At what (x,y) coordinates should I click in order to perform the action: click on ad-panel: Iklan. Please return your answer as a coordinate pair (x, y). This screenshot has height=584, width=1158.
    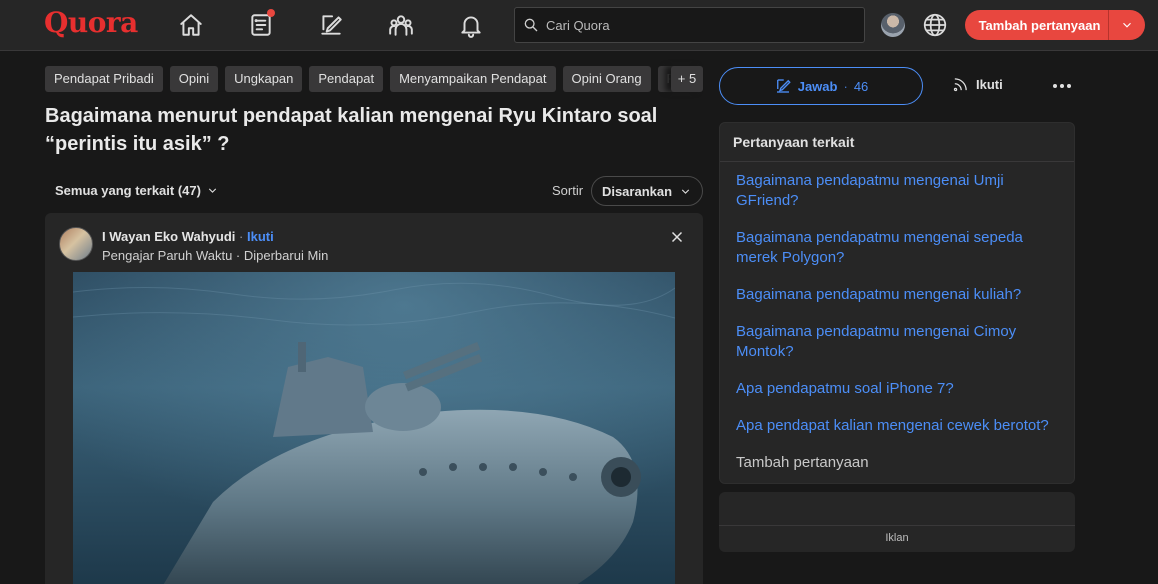
    Looking at the image, I should click on (897, 522).